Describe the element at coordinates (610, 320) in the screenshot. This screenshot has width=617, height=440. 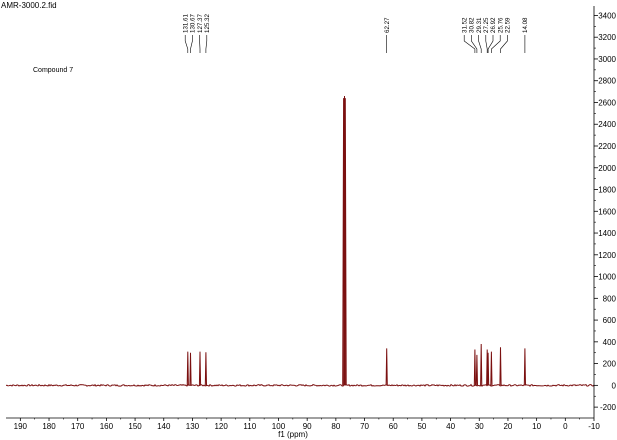
I see `y-tick-label: 600` at that location.